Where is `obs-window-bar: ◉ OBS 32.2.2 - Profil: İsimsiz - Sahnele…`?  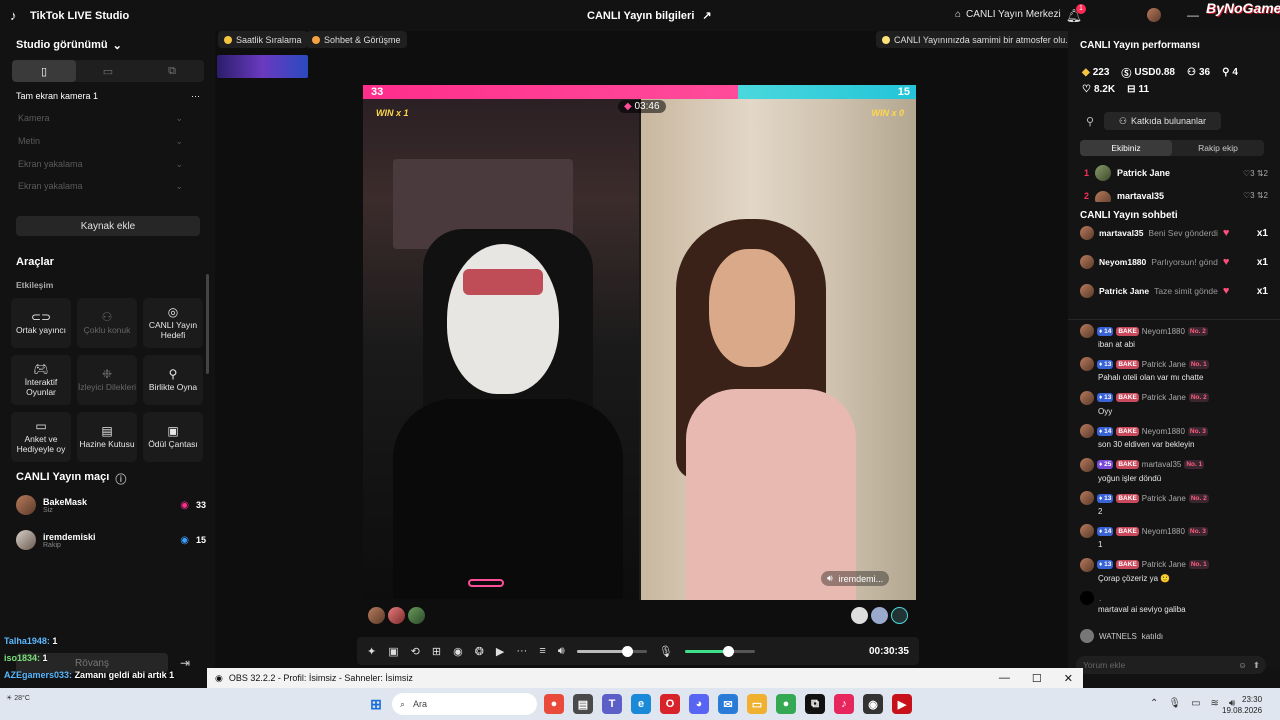 obs-window-bar: ◉ OBS 32.2.2 - Profil: İsimsiz - Sahnele… is located at coordinates (645, 678).